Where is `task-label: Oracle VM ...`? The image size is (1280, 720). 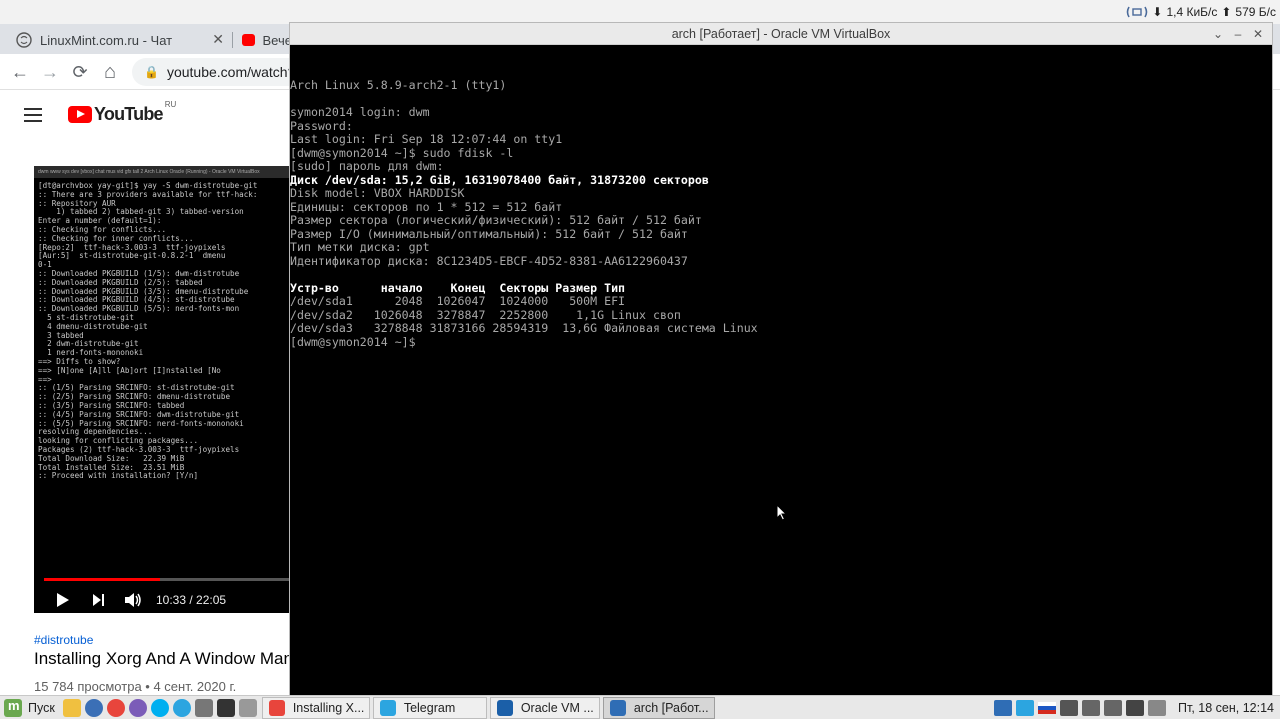
task-label: Oracle VM ... is located at coordinates (557, 707).